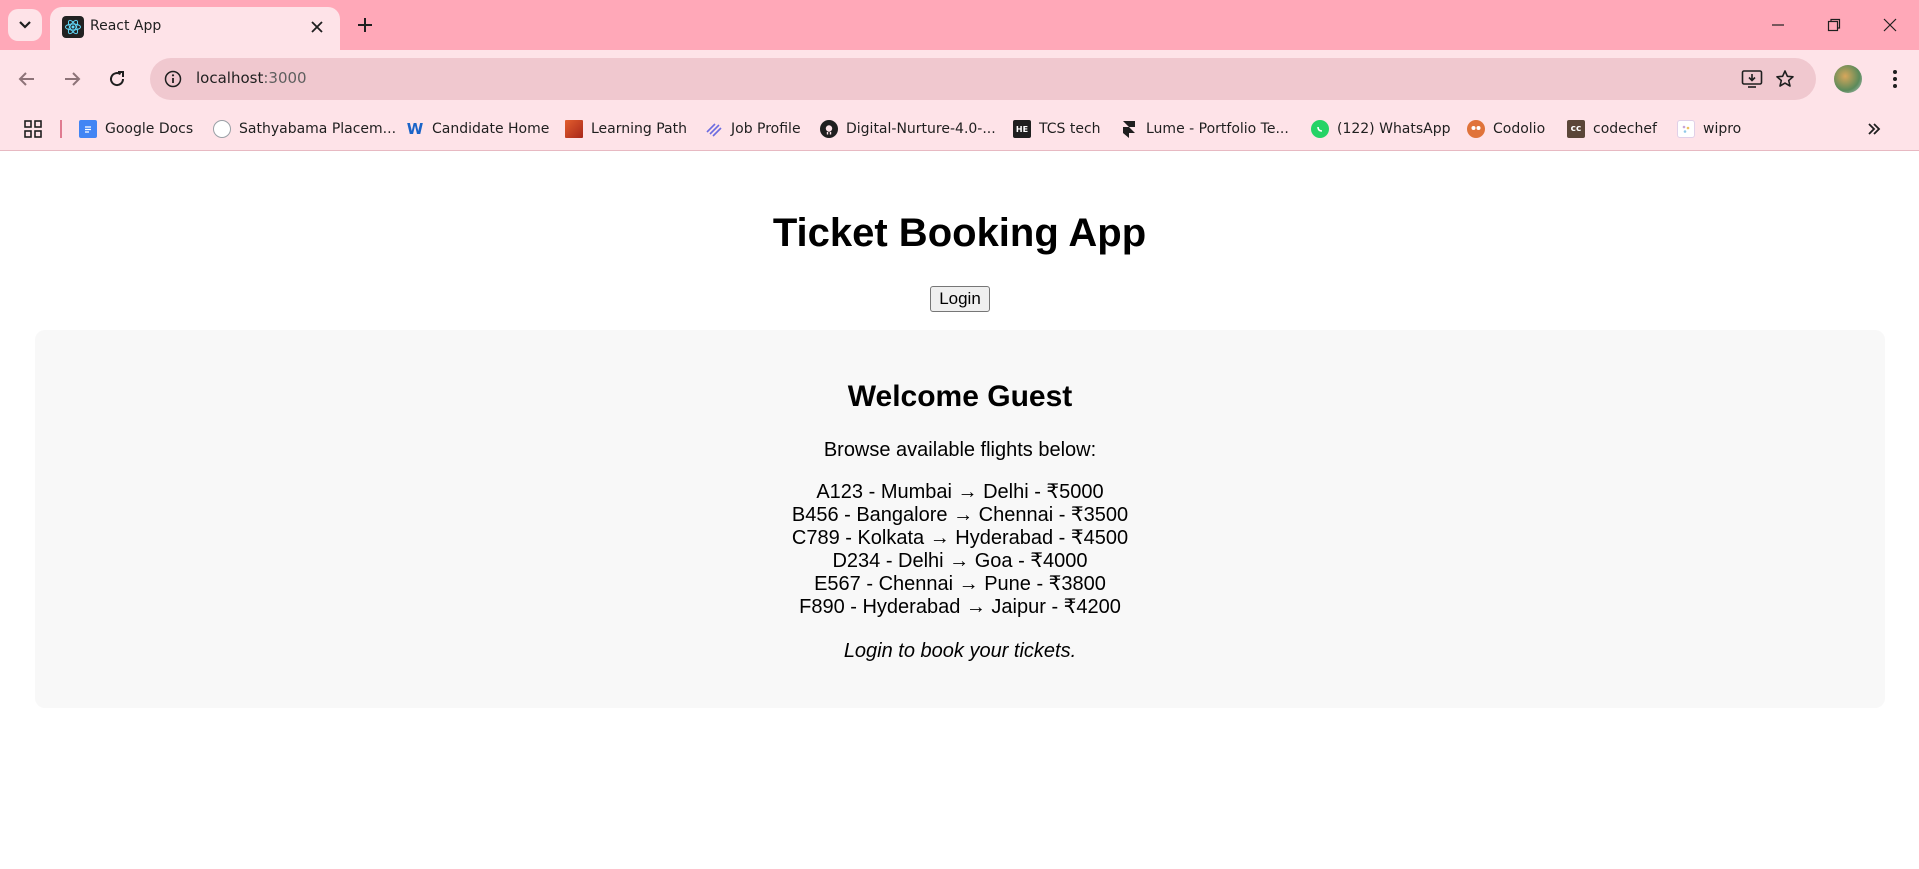 The height and width of the screenshot is (869, 1919). Describe the element at coordinates (222, 129) in the screenshot. I see `sathyabama-icon` at that location.